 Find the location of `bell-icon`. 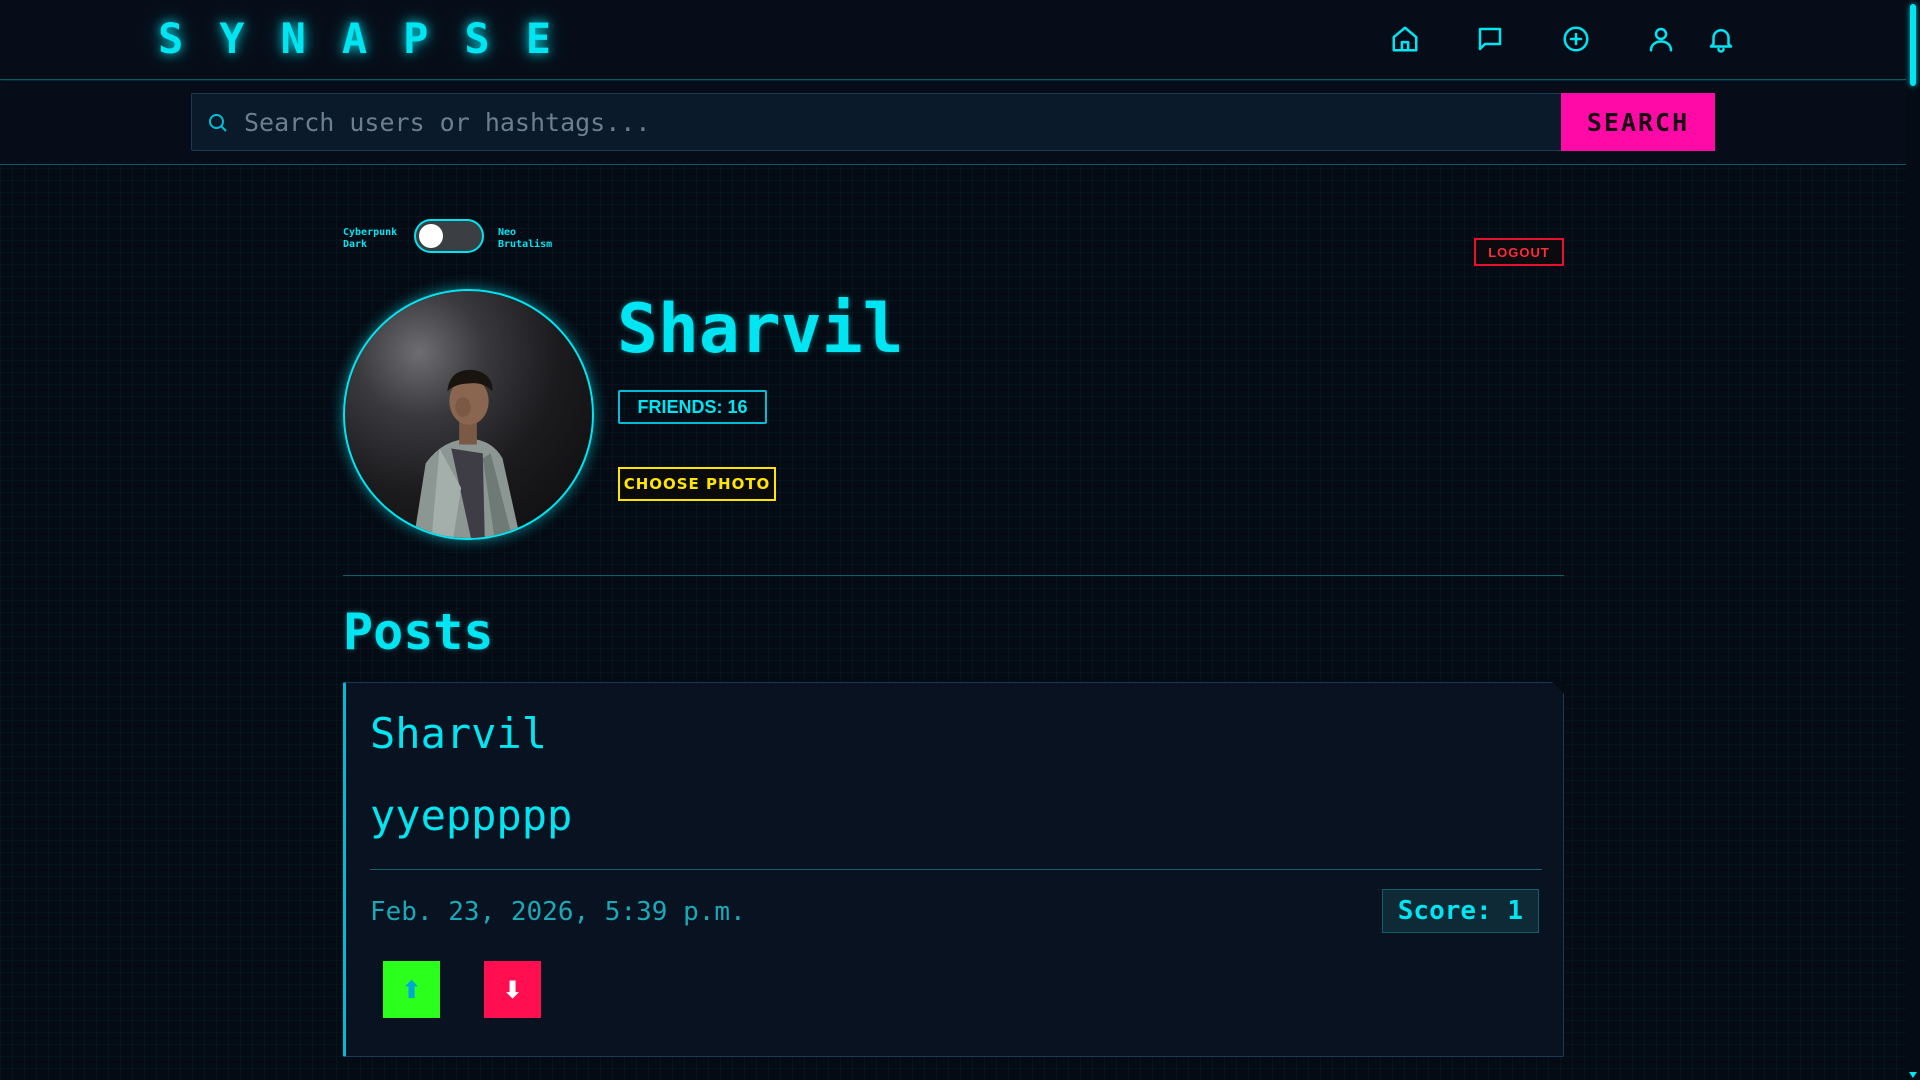

bell-icon is located at coordinates (1721, 39).